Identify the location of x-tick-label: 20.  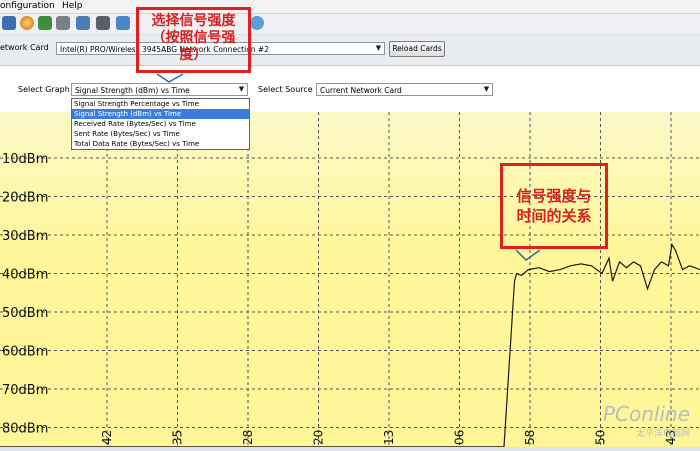
(319, 437).